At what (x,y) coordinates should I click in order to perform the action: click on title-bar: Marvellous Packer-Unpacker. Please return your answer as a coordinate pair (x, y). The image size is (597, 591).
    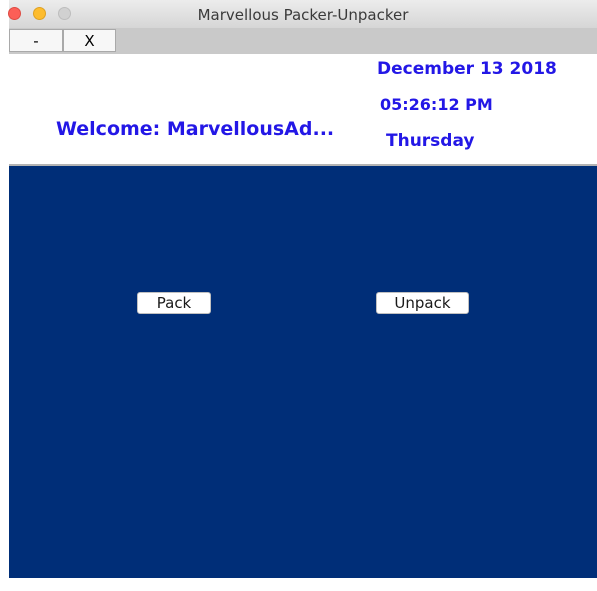
    Looking at the image, I should click on (302, 14).